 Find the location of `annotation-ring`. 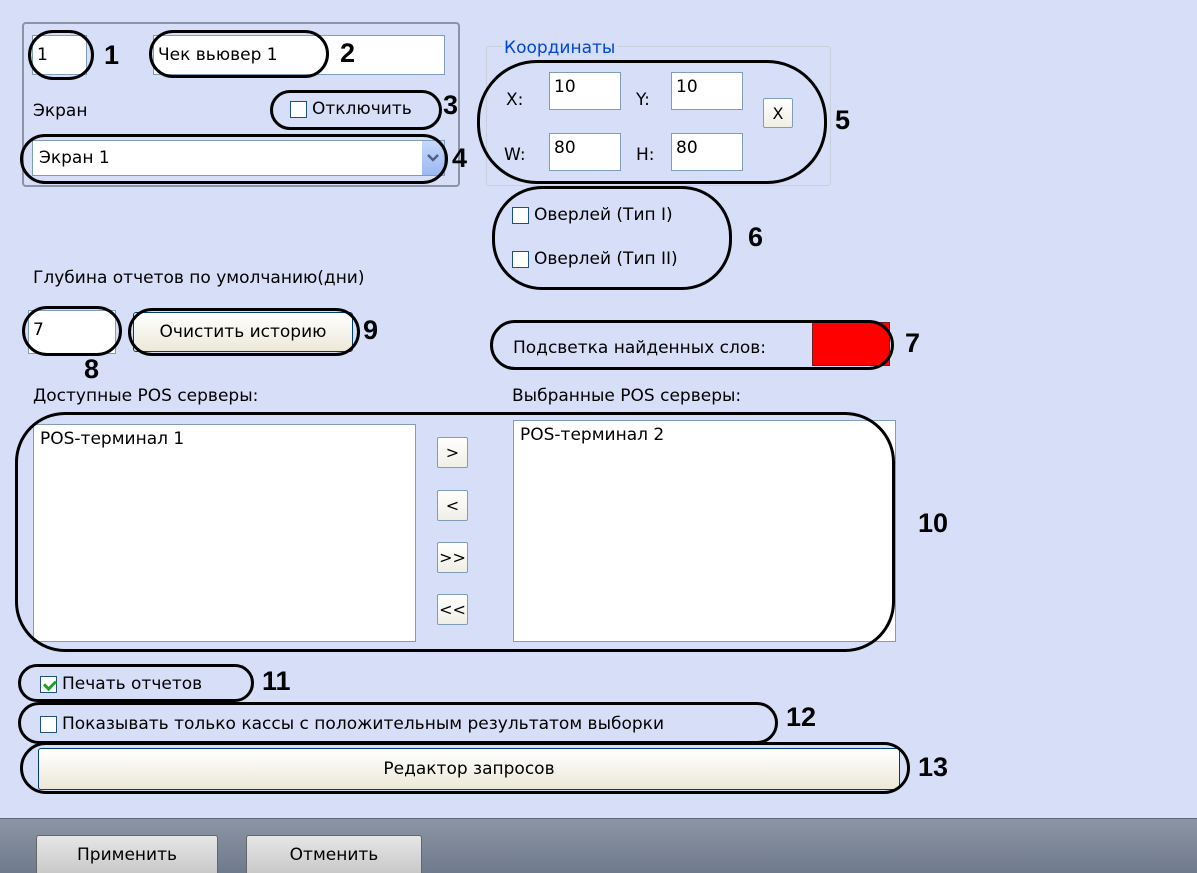

annotation-ring is located at coordinates (612, 238).